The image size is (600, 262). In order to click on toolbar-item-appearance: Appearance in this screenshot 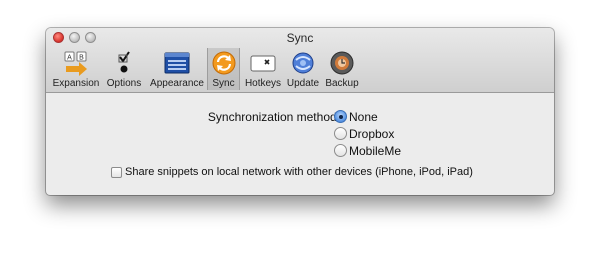, I will do `click(177, 69)`.